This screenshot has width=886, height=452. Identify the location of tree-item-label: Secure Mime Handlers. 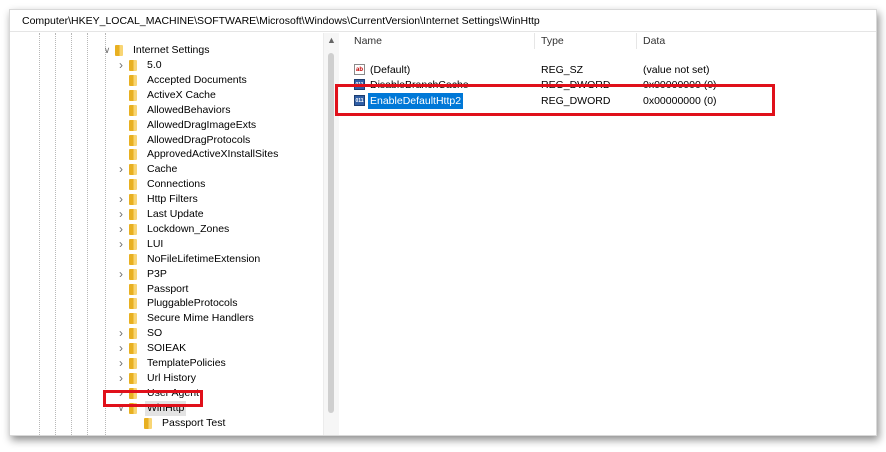
(200, 318).